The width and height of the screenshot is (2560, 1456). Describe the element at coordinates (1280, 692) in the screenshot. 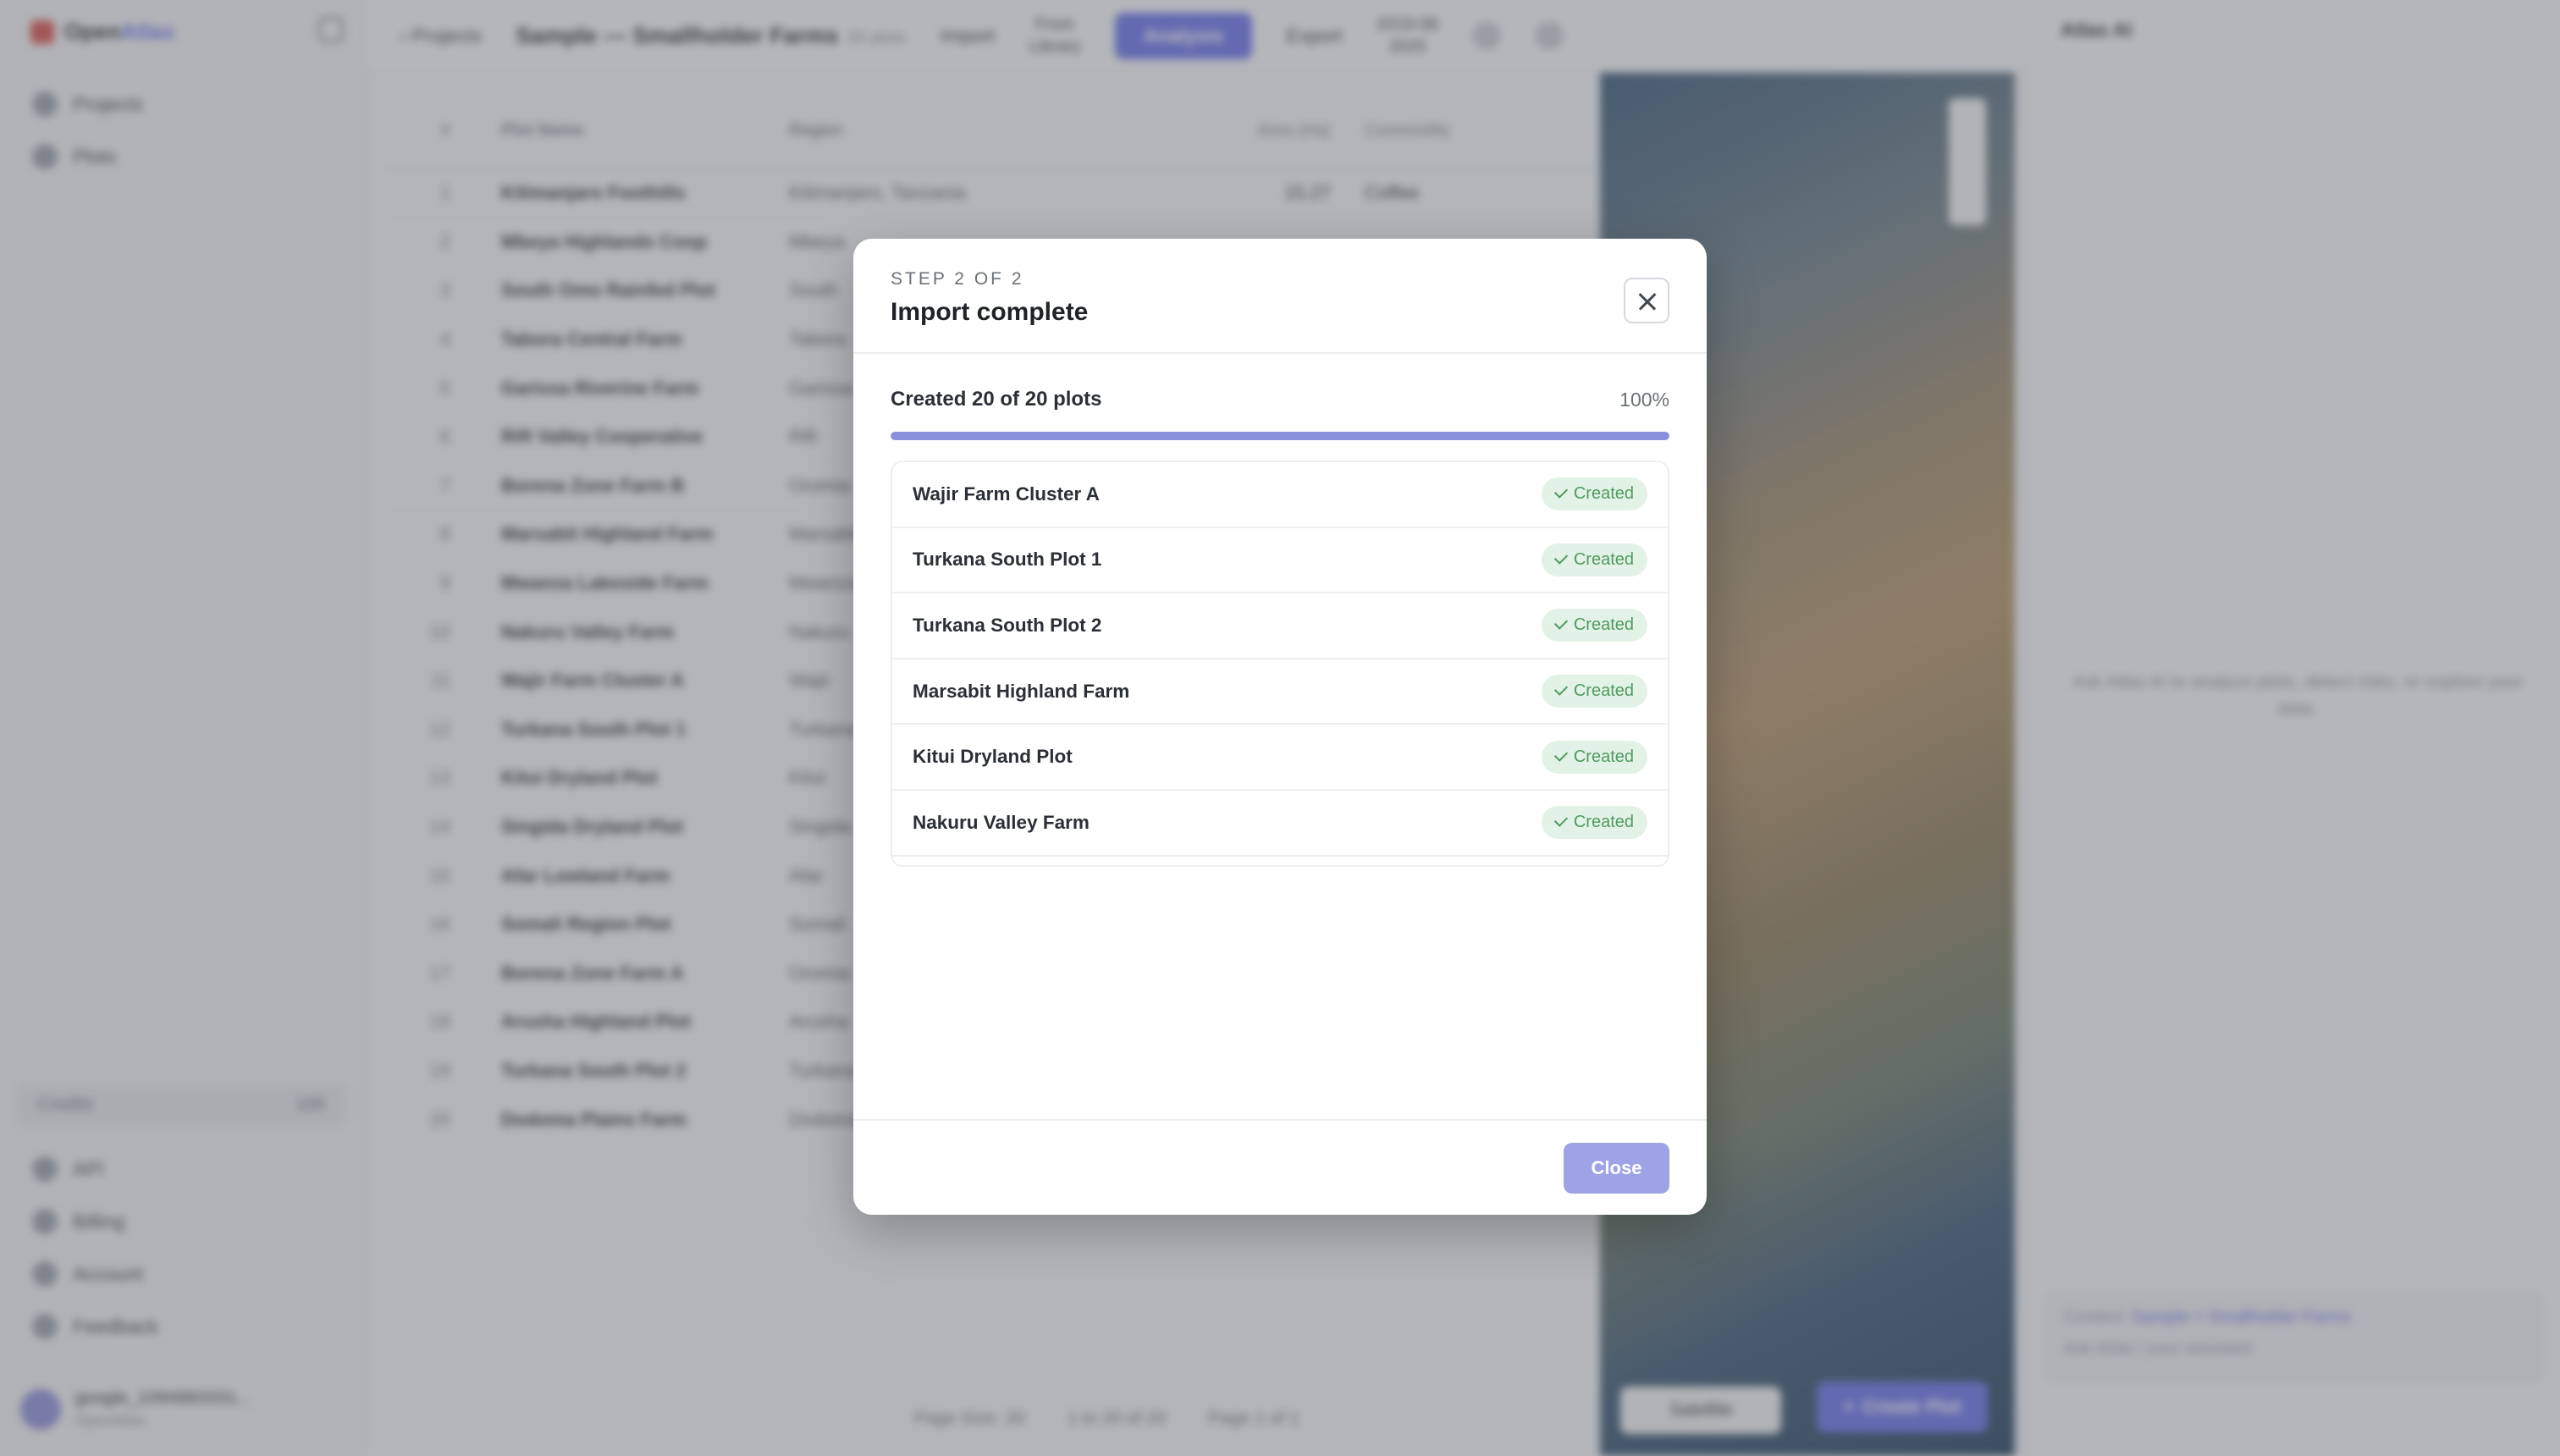

I see `list-item: Marsabit Highland Farm Created` at that location.